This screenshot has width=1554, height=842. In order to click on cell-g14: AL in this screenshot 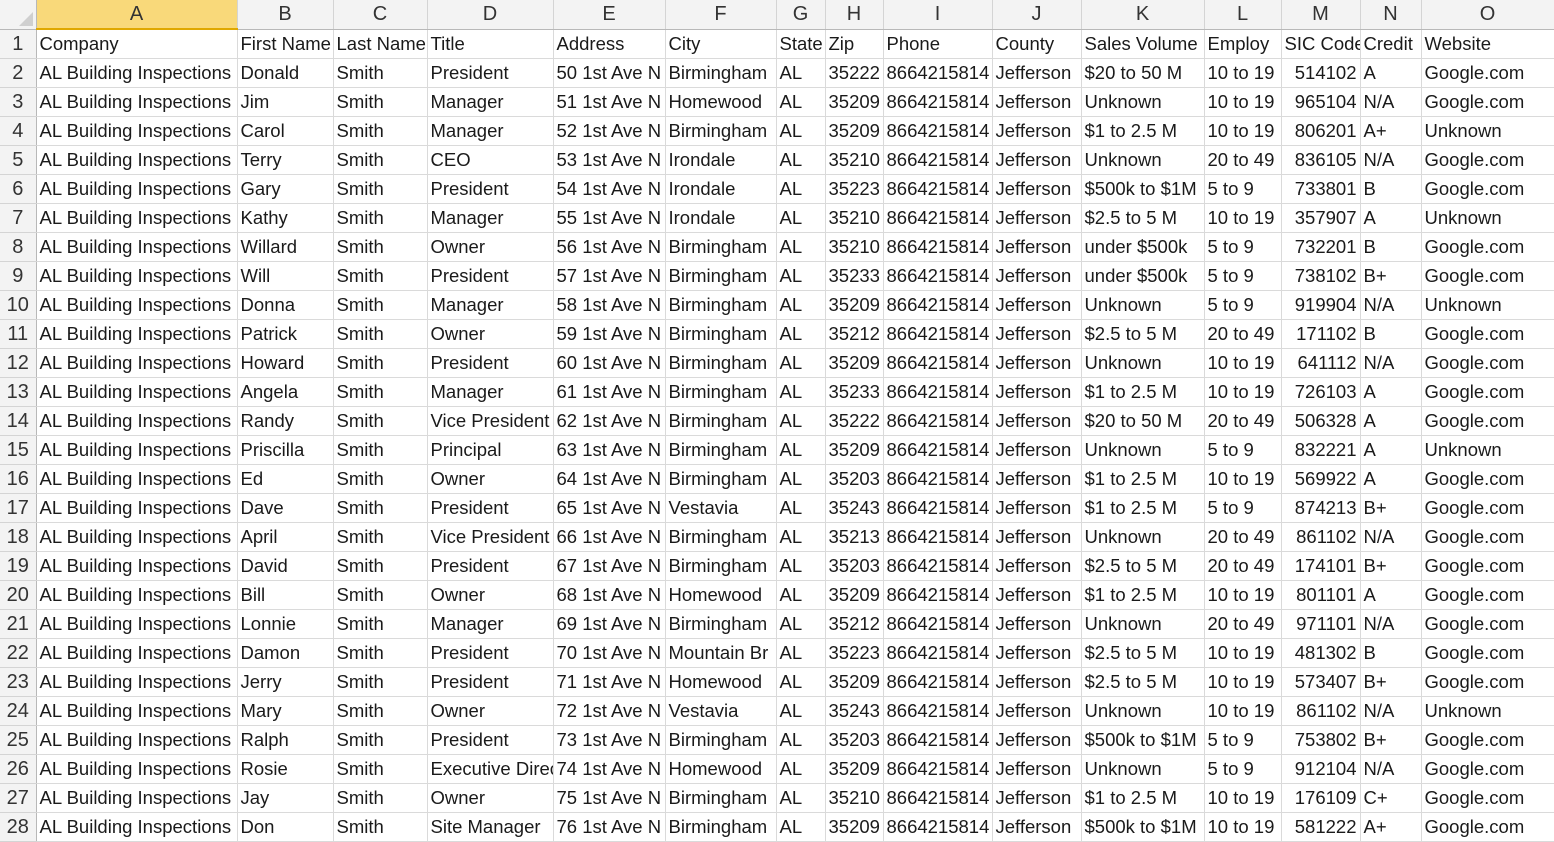, I will do `click(801, 421)`.